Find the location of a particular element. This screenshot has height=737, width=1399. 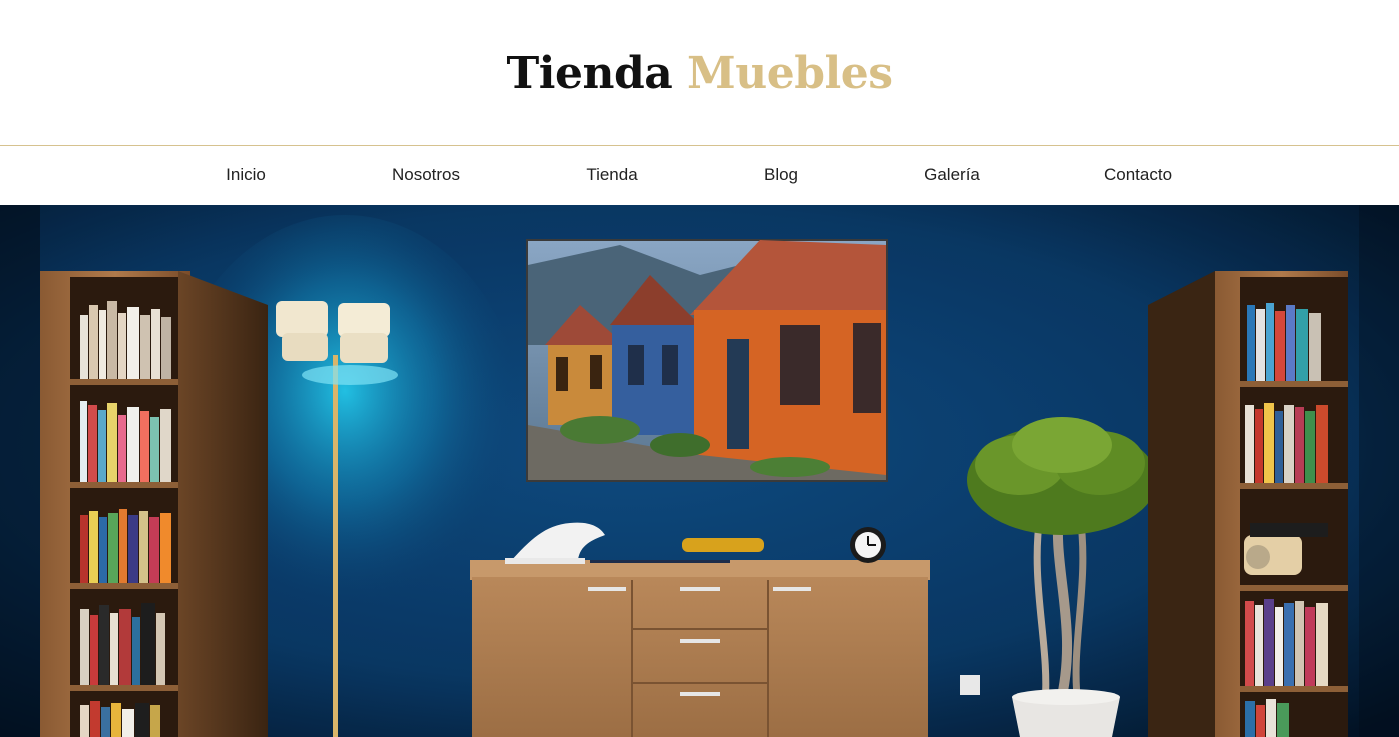

nav-item-contacto: Contacto is located at coordinates (1138, 175).